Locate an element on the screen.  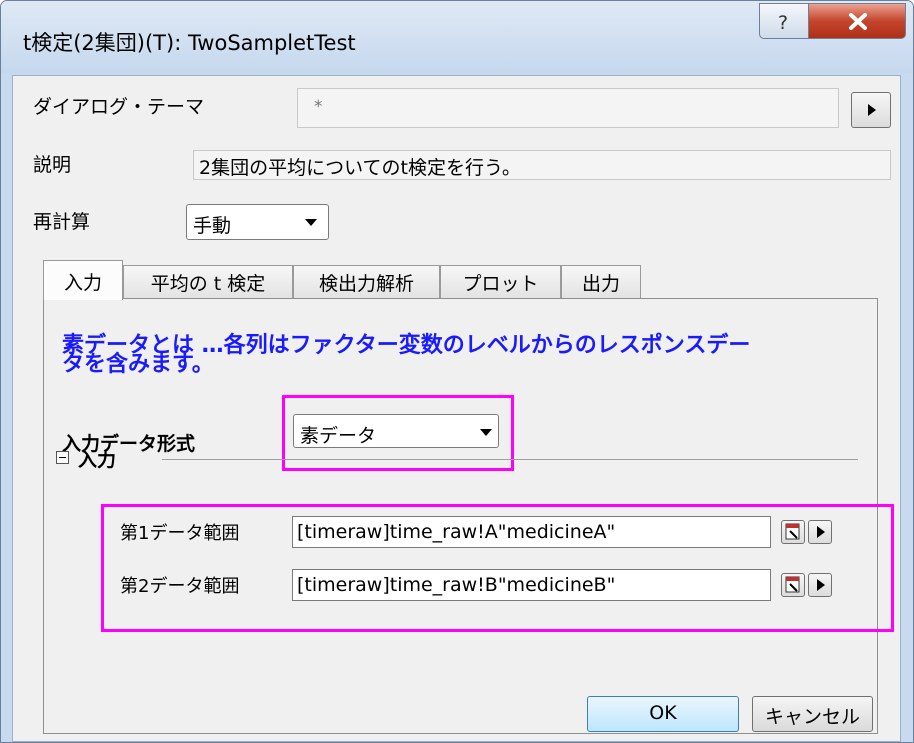
range1-label: 第1データ範囲 is located at coordinates (180, 533).